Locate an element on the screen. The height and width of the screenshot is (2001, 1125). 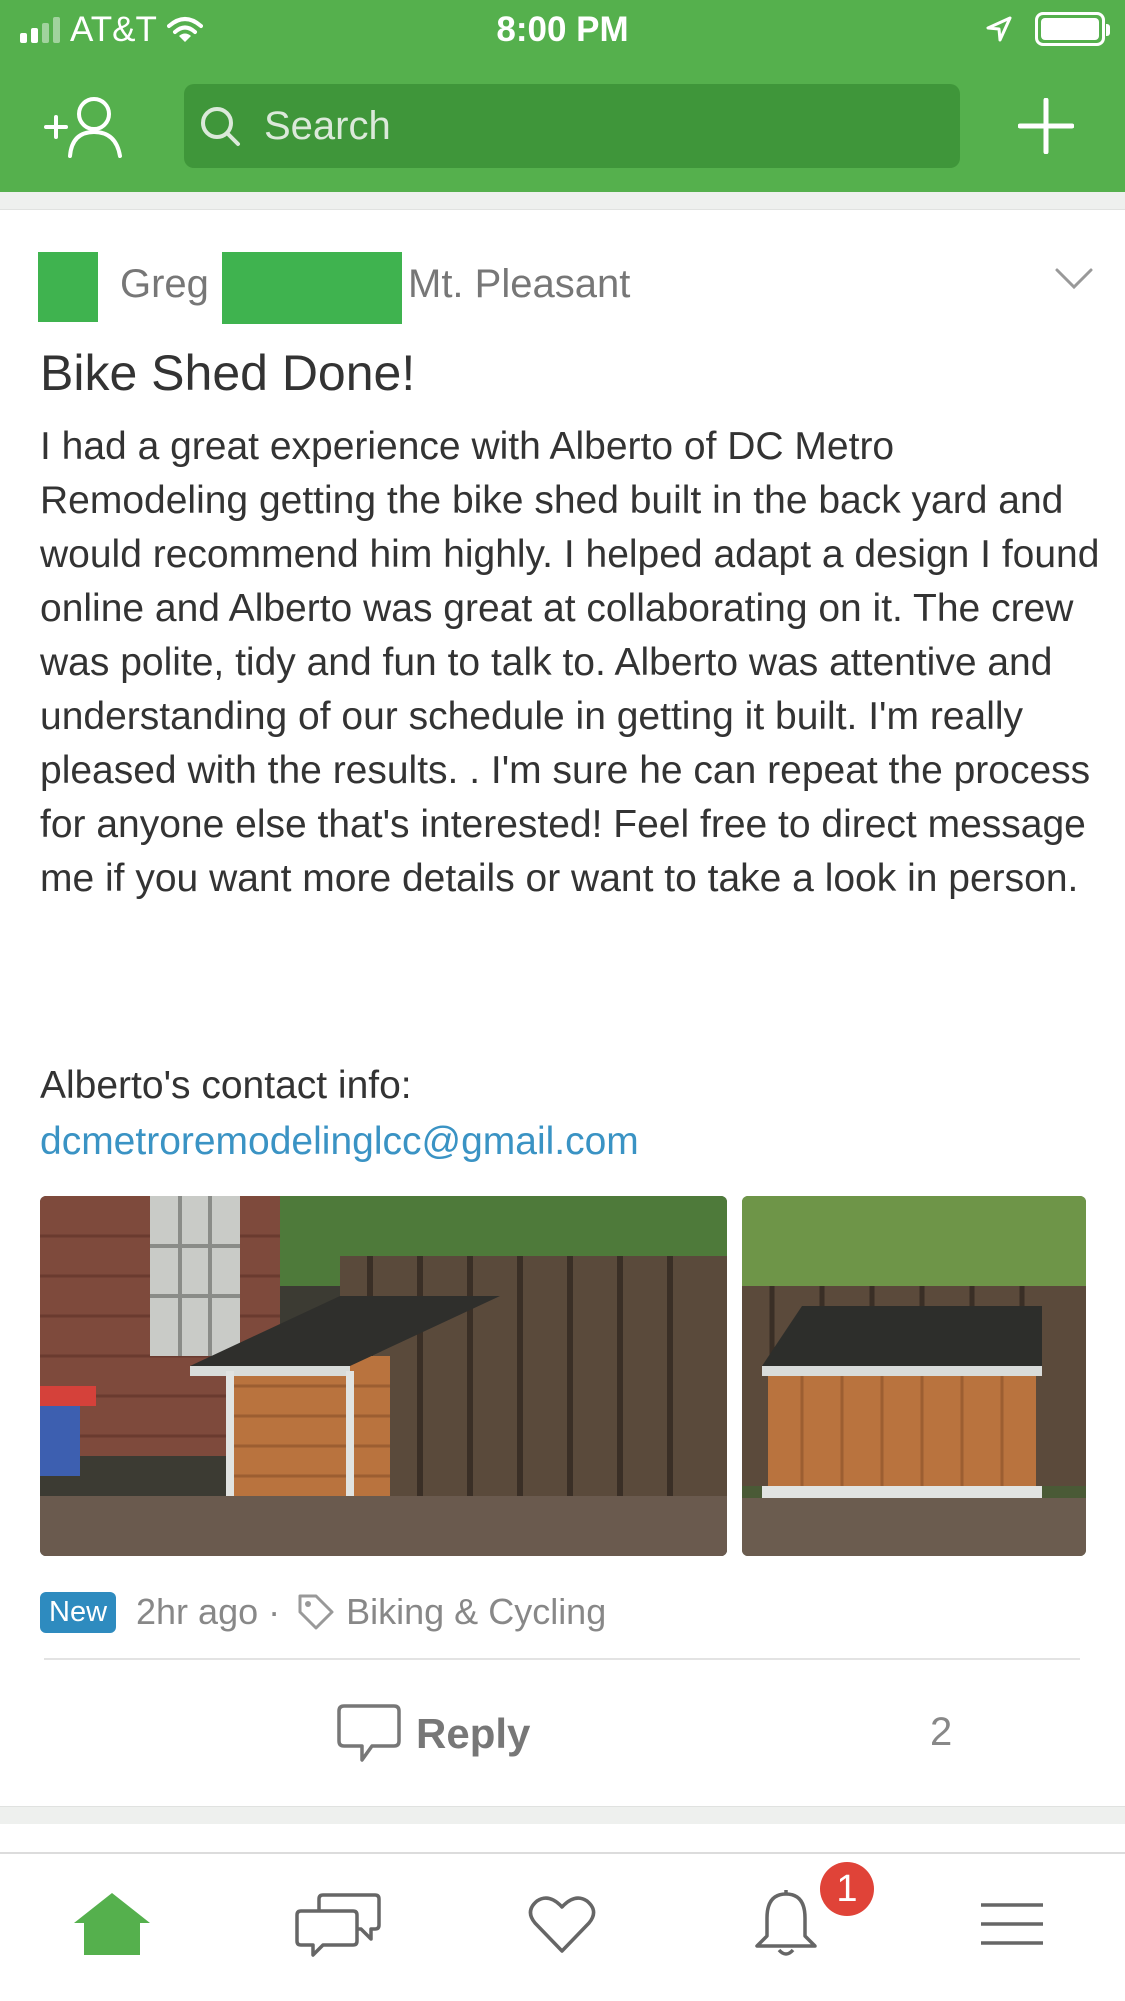
tab-messages is located at coordinates (338, 1924).